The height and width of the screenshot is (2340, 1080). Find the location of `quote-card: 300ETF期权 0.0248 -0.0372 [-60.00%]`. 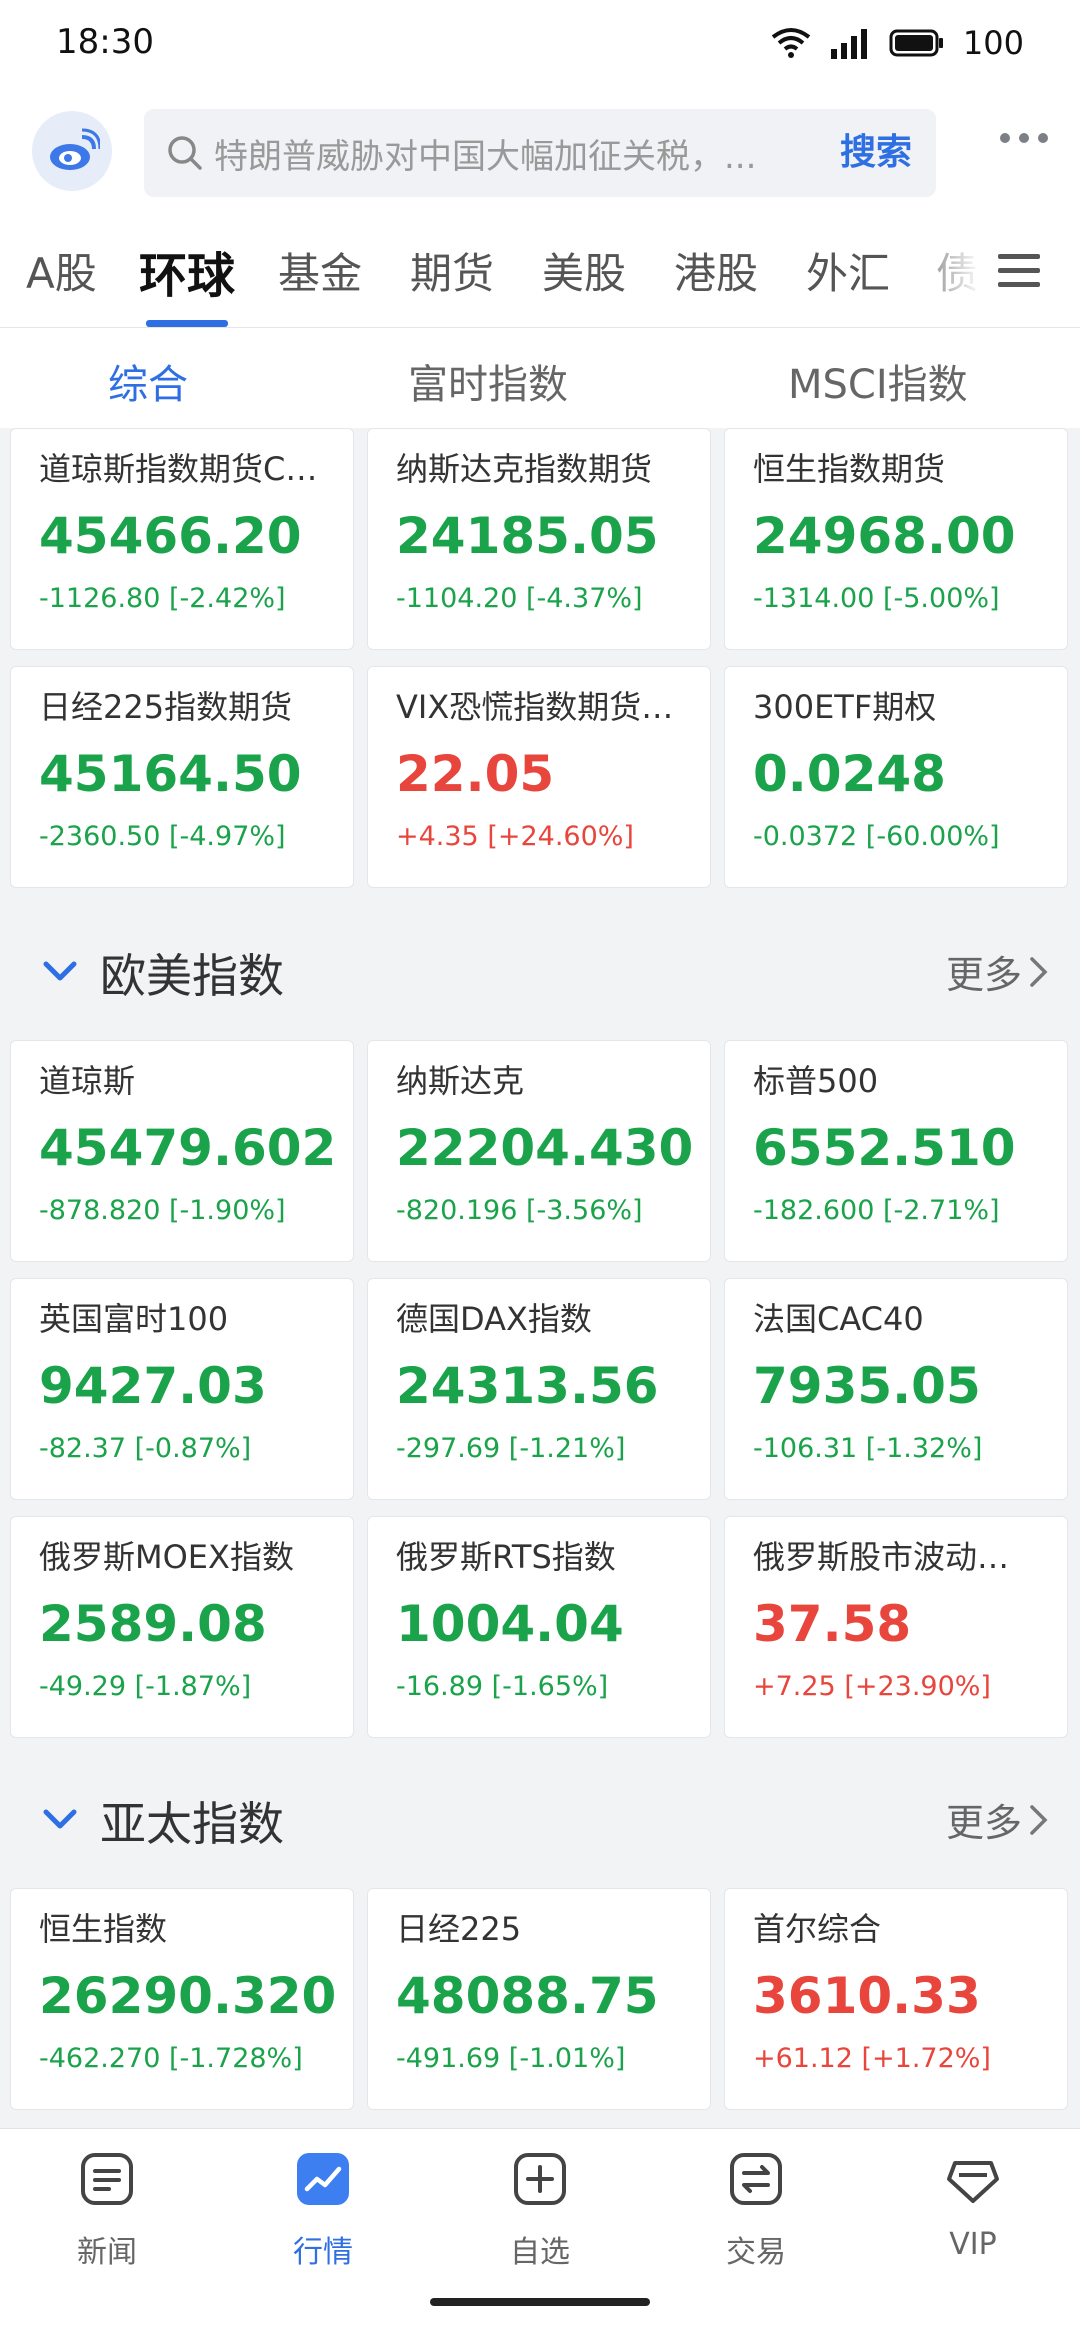

quote-card: 300ETF期权 0.0248 -0.0372 [-60.00%] is located at coordinates (896, 777).